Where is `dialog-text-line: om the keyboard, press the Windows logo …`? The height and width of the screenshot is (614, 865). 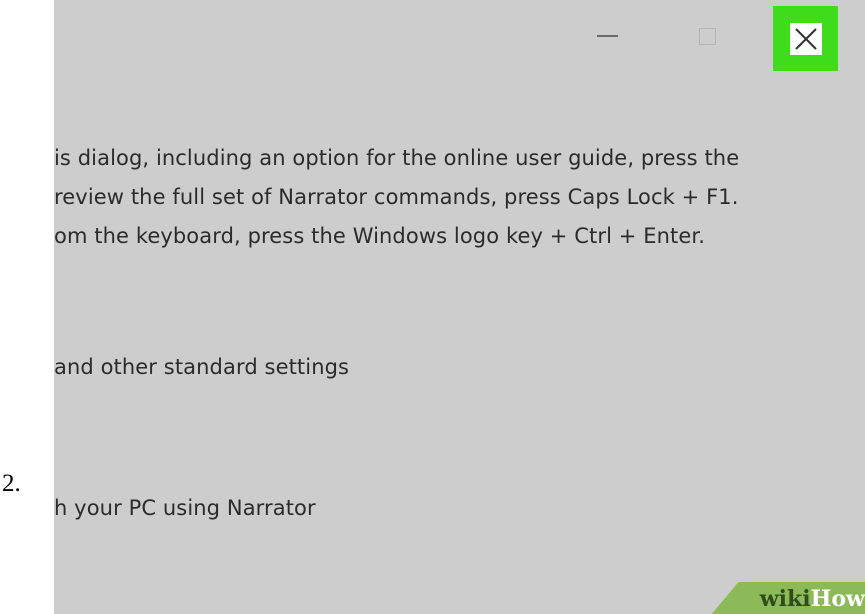
dialog-text-line: om the keyboard, press the Windows logo … is located at coordinates (379, 236).